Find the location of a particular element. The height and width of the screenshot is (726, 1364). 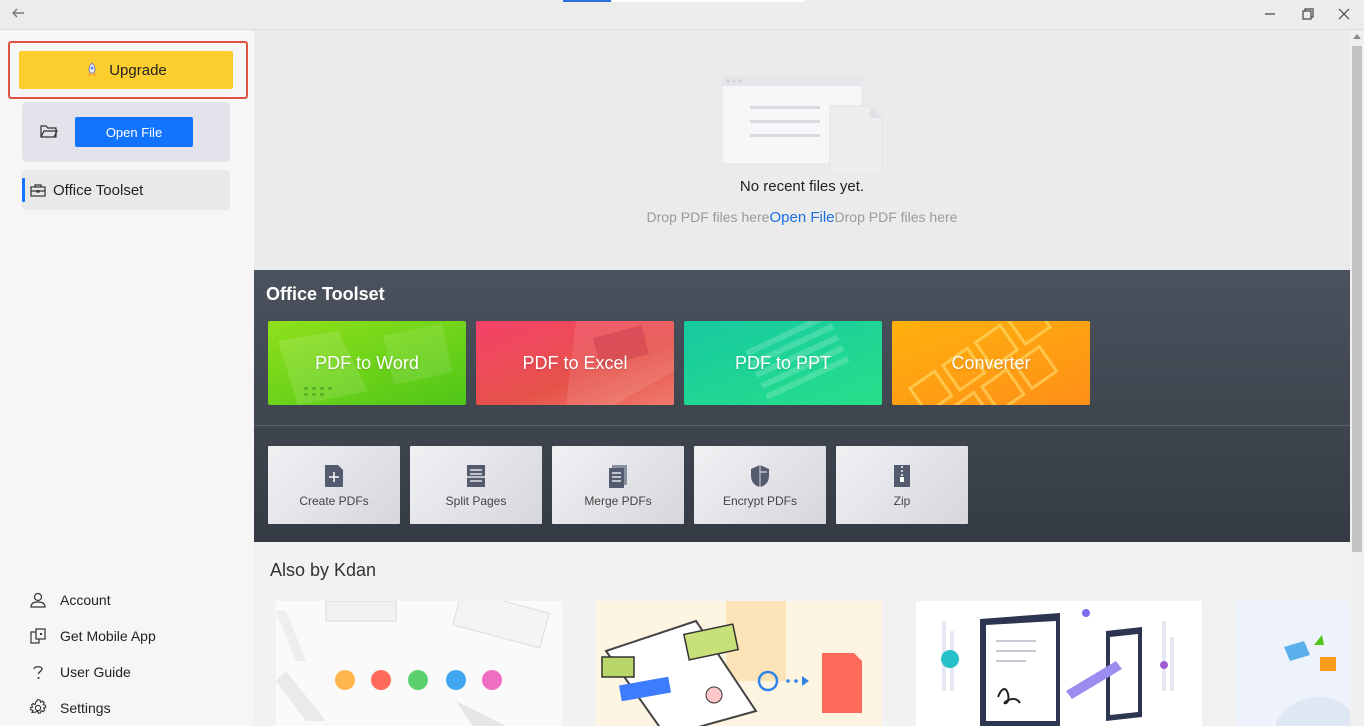

converter-tile: Converter is located at coordinates (991, 363).